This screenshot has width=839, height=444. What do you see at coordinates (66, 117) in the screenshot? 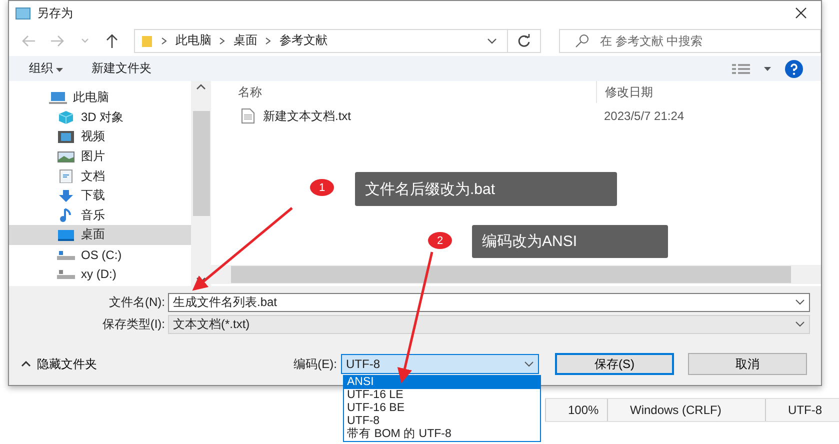
I see `cube-icon` at bounding box center [66, 117].